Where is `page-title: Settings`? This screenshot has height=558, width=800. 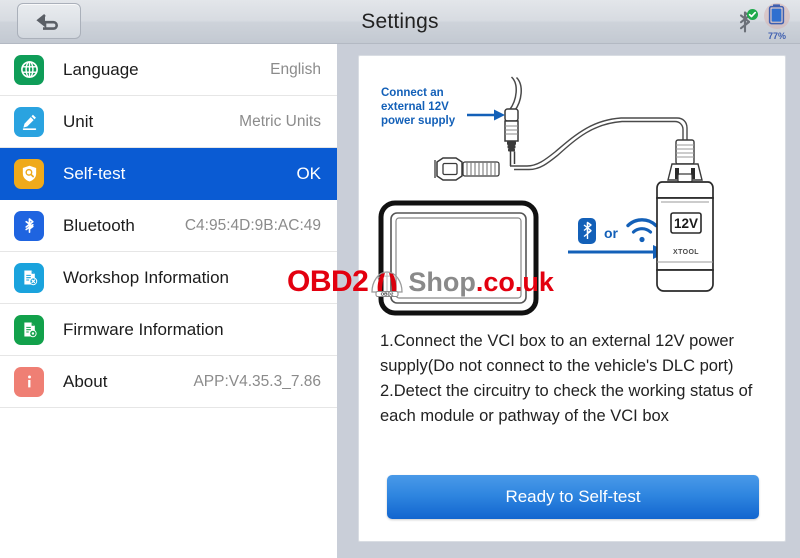
page-title: Settings is located at coordinates (400, 21).